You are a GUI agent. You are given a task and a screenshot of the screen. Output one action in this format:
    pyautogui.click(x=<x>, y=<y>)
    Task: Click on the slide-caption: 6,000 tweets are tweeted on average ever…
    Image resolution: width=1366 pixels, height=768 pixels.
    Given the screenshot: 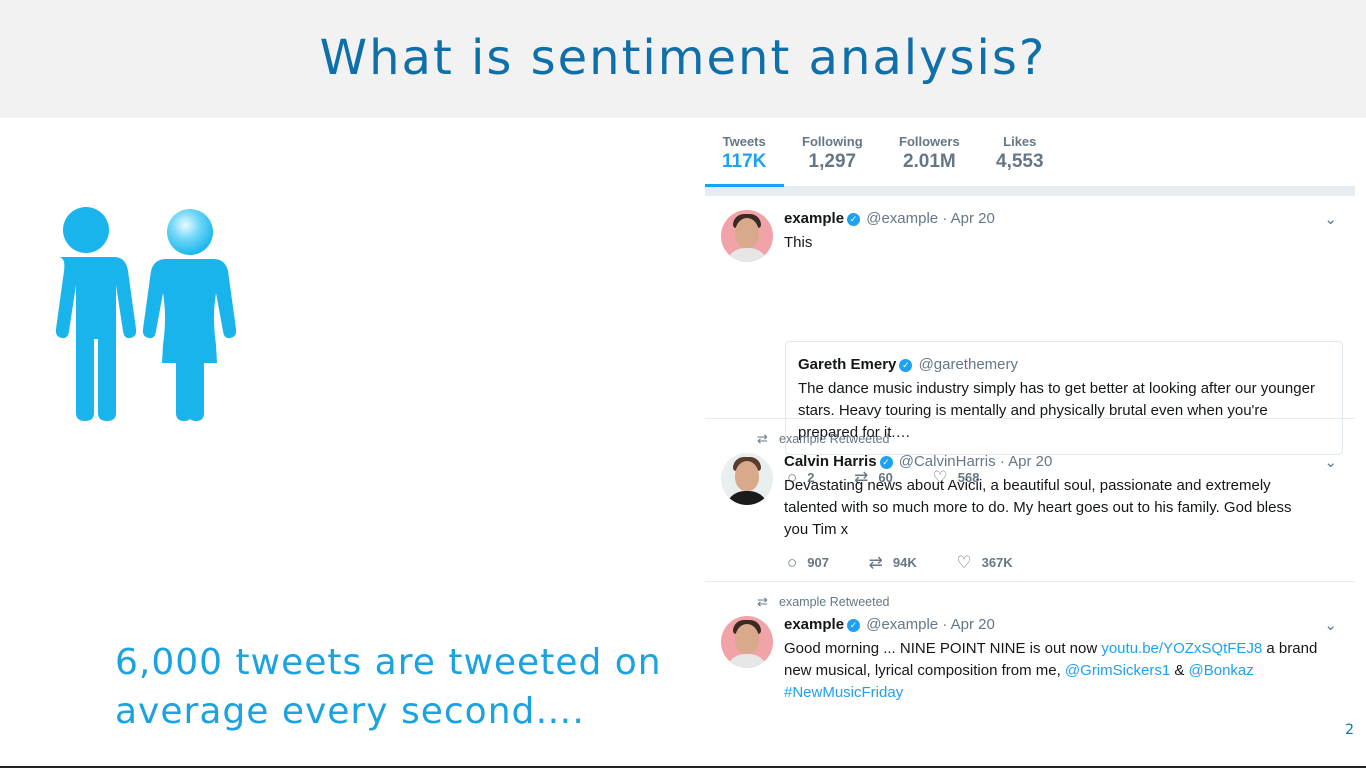 What is the action you would take?
    pyautogui.click(x=415, y=687)
    